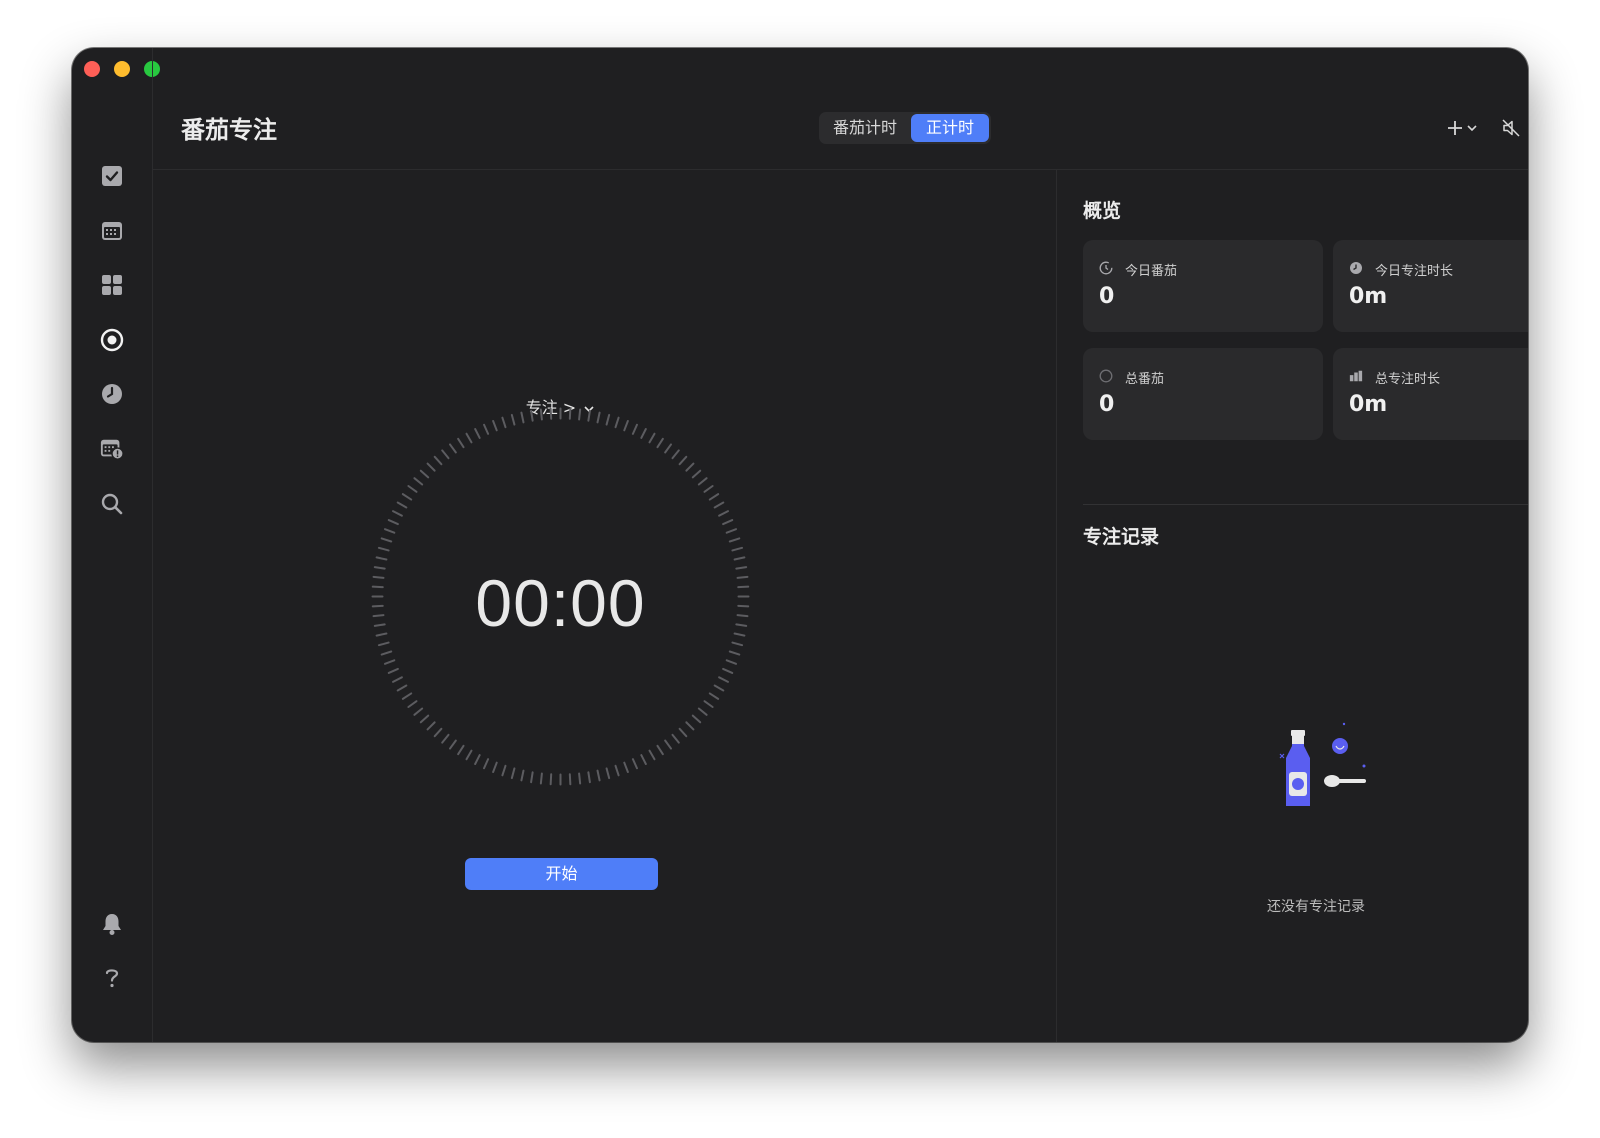 The image size is (1600, 1138). What do you see at coordinates (229, 130) in the screenshot?
I see `page-title: 番茄专注` at bounding box center [229, 130].